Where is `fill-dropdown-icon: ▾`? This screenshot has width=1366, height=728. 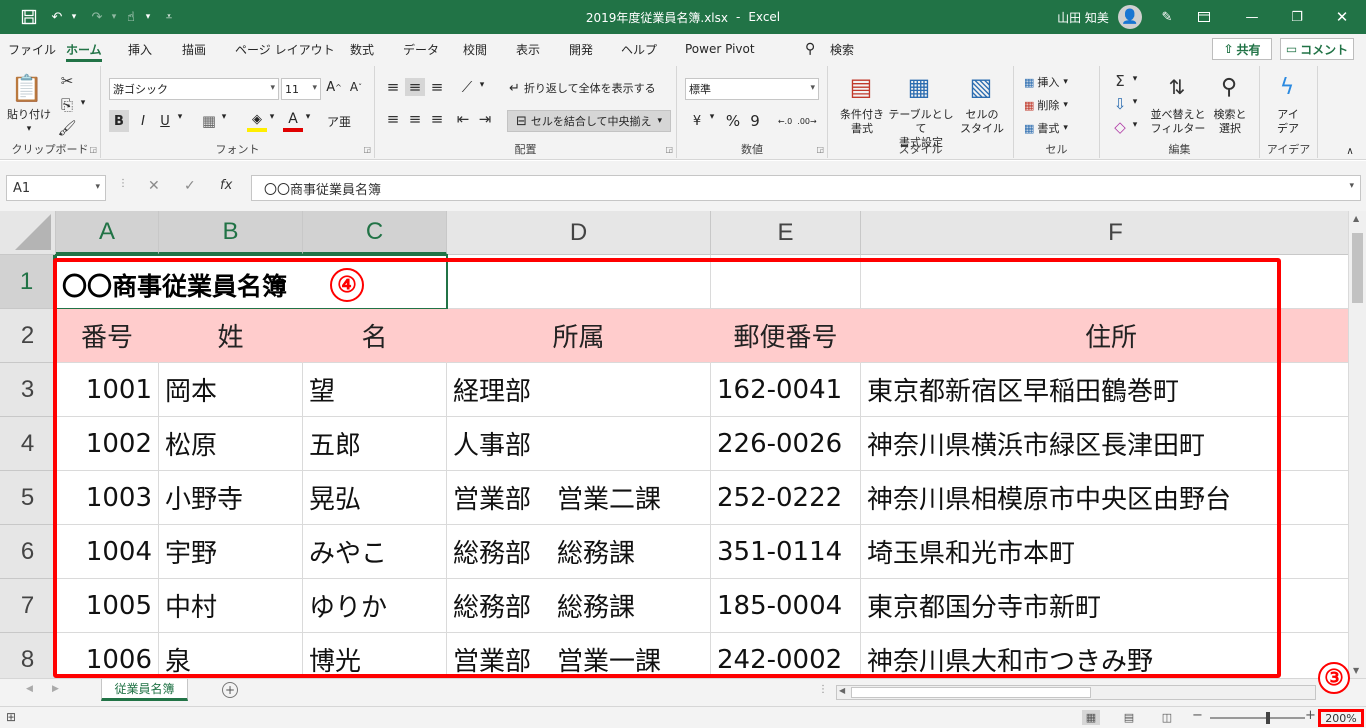 fill-dropdown-icon: ▾ is located at coordinates (1135, 102).